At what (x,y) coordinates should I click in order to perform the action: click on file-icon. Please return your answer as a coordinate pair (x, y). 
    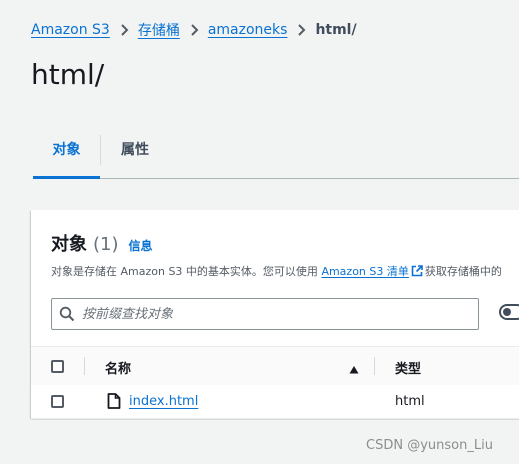
    Looking at the image, I should click on (114, 401).